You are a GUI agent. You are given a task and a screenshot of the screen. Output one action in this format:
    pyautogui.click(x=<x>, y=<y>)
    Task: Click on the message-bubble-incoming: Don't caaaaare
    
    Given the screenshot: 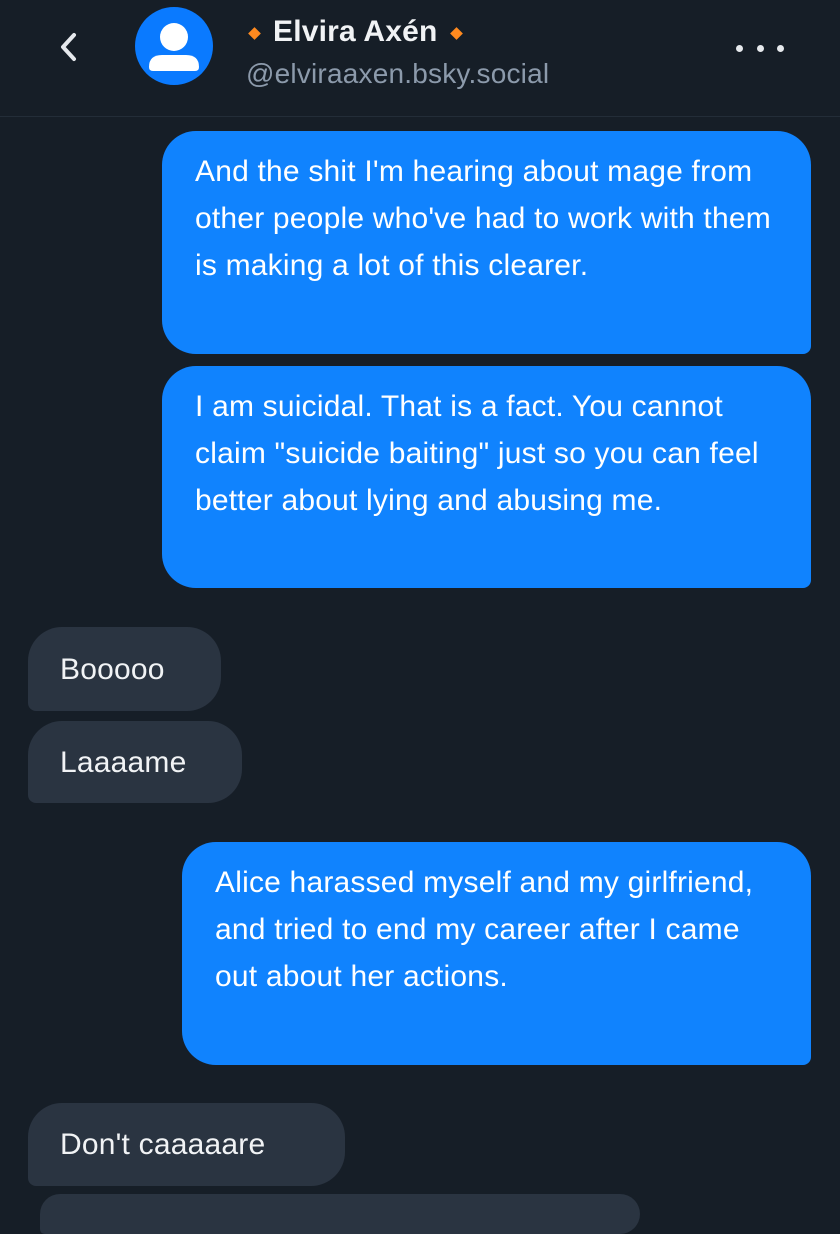 What is the action you would take?
    pyautogui.click(x=186, y=1144)
    